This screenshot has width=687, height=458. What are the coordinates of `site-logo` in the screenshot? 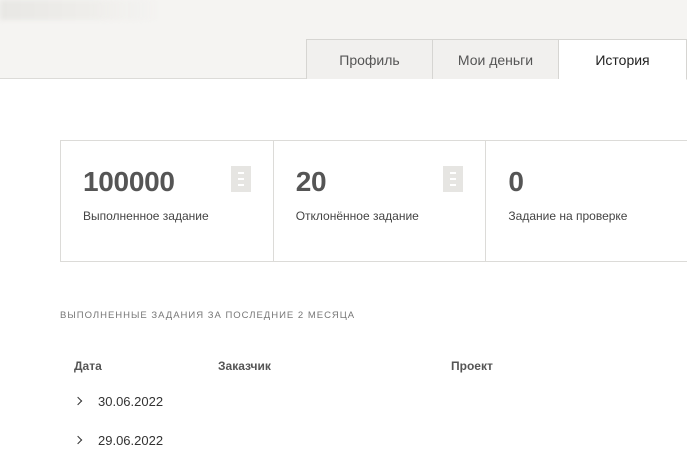 It's located at (80, 10).